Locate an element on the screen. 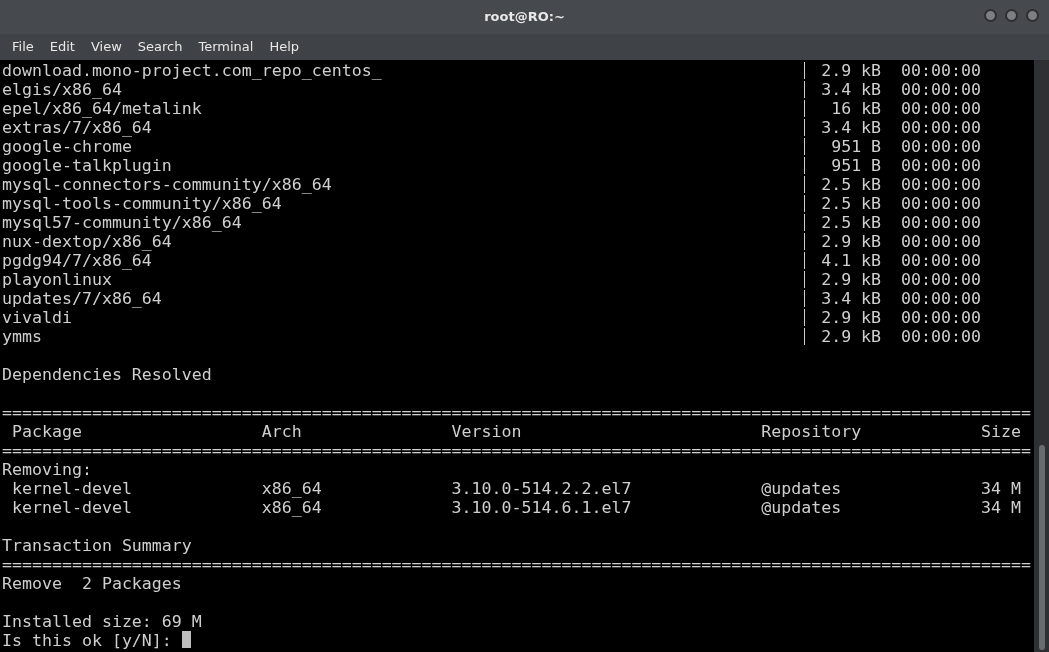 The image size is (1049, 652). repo-name: nux-dextop/x86_64 is located at coordinates (87, 241).